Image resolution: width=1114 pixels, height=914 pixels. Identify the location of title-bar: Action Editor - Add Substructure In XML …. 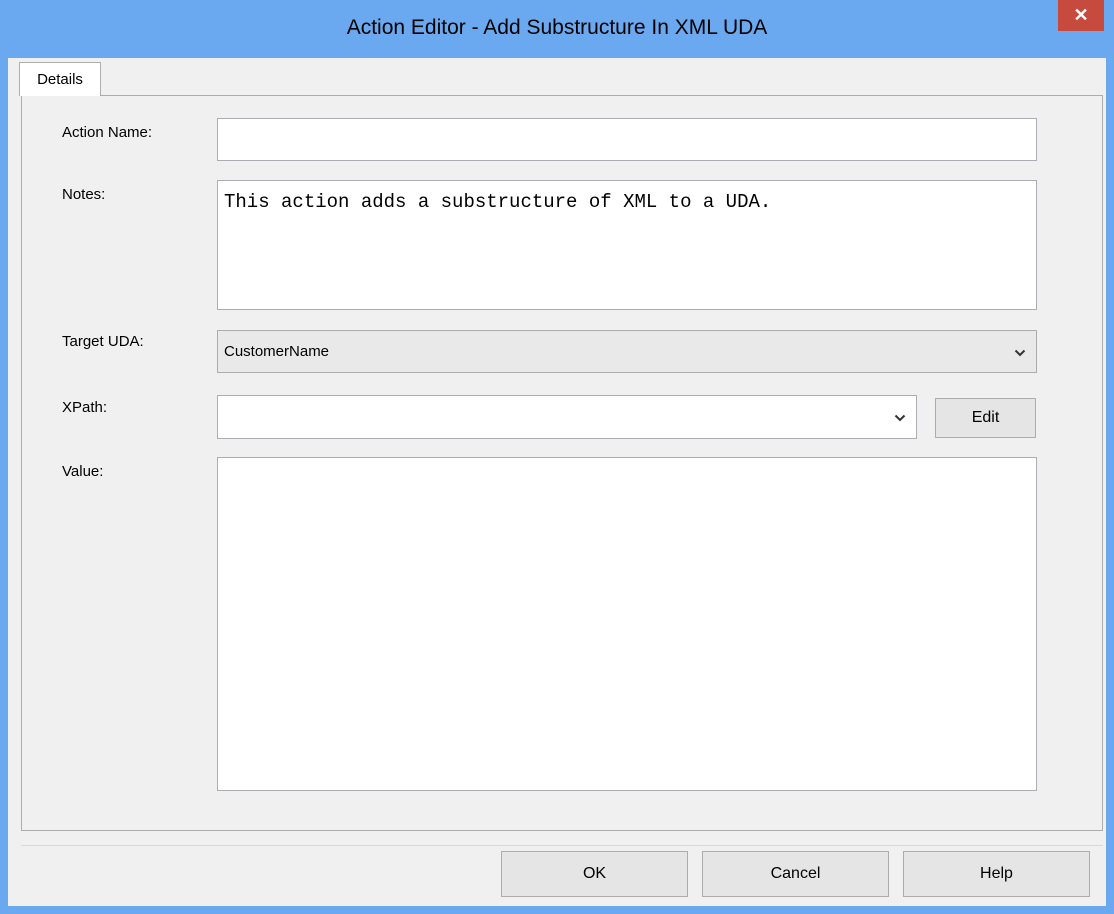
(557, 29).